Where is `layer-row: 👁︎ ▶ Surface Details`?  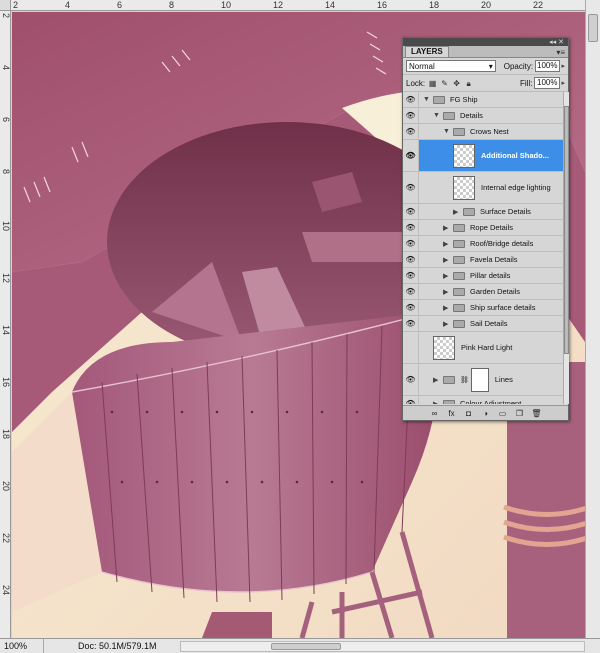
layer-row: 👁︎ ▶ Surface Details is located at coordinates (483, 212).